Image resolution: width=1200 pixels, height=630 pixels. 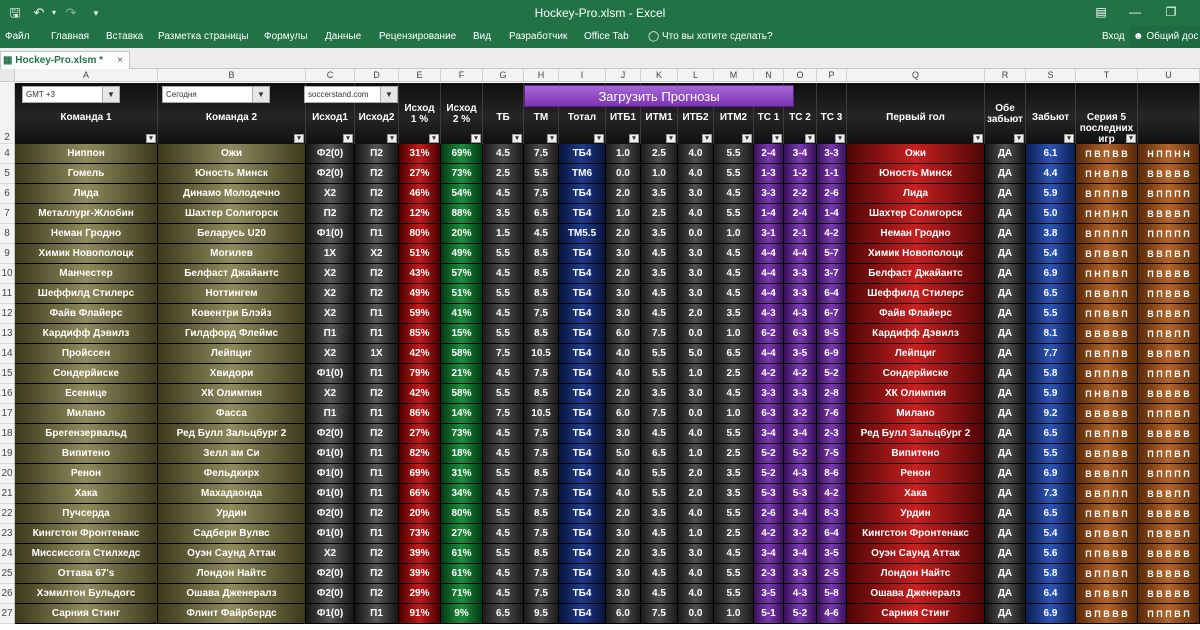 I want to click on cell-last5-series: В П В В П, so click(x=1107, y=594).